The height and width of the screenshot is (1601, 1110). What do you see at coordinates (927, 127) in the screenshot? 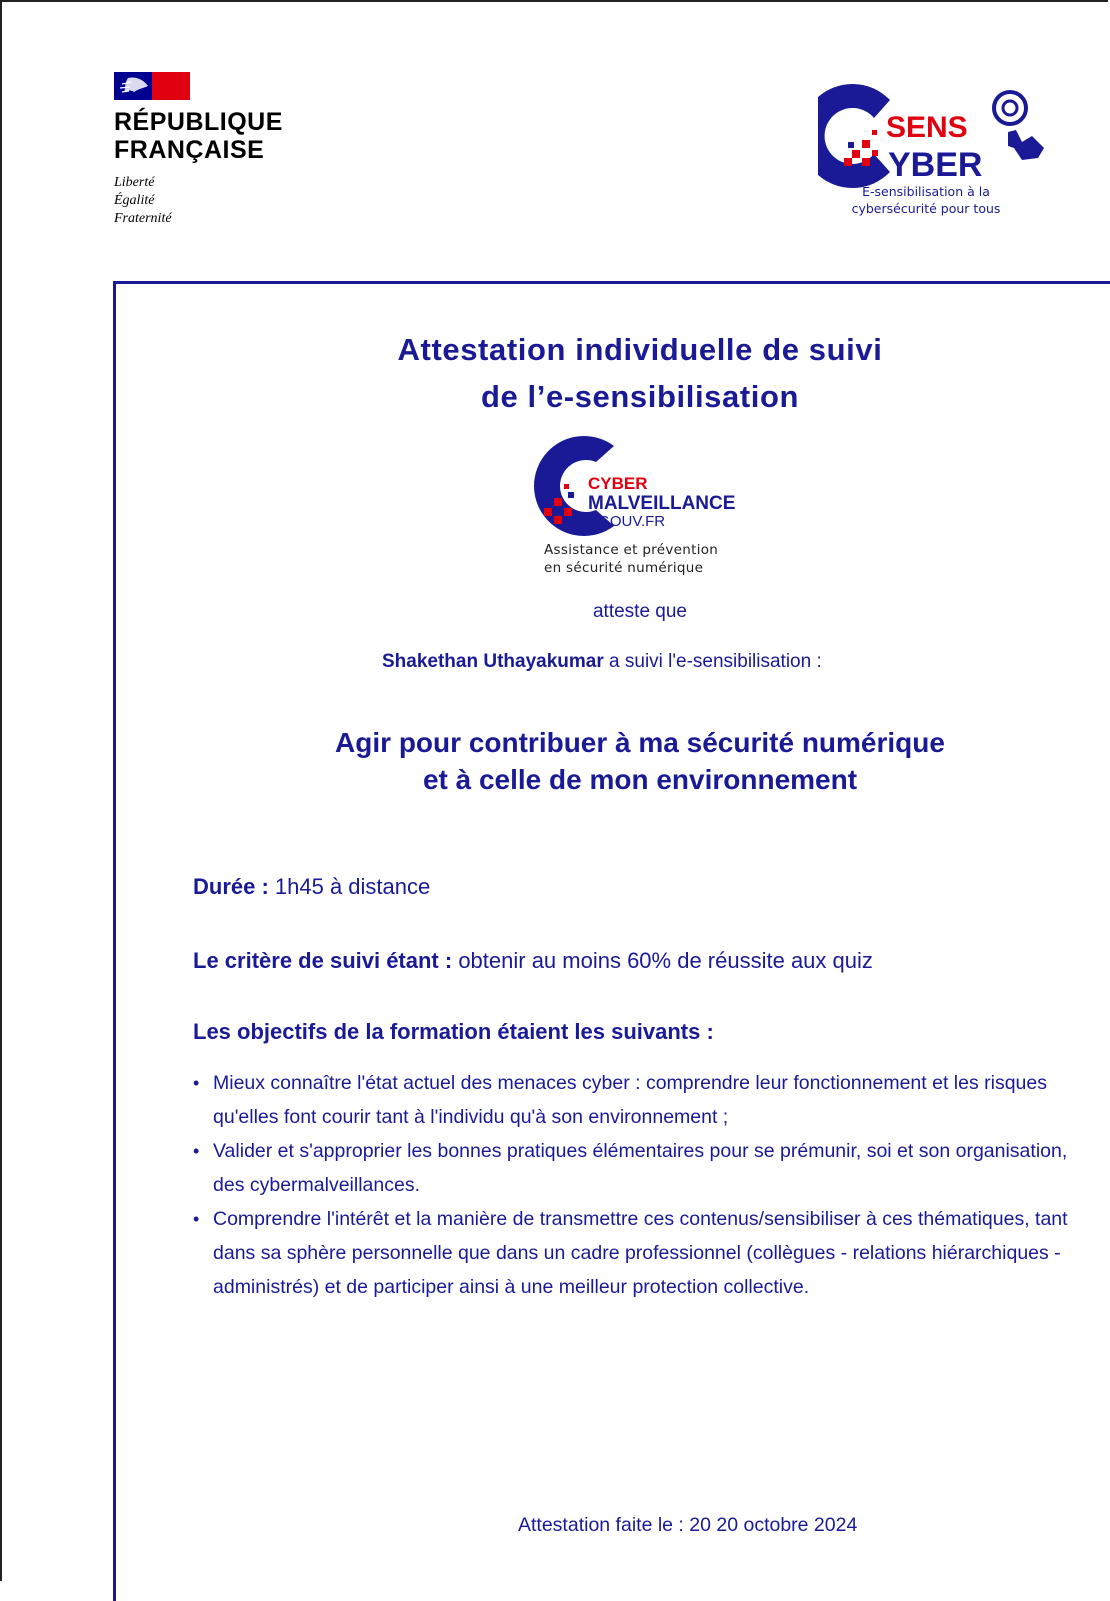
I see `svg-text: SENS` at bounding box center [927, 127].